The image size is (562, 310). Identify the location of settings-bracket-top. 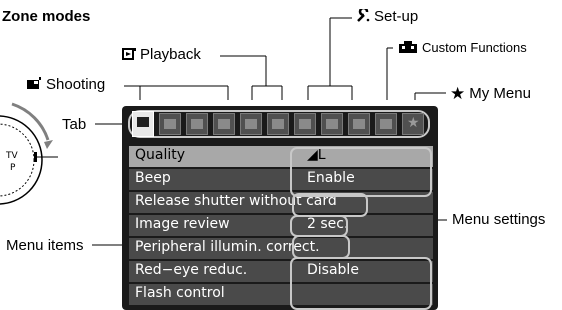
(361, 172).